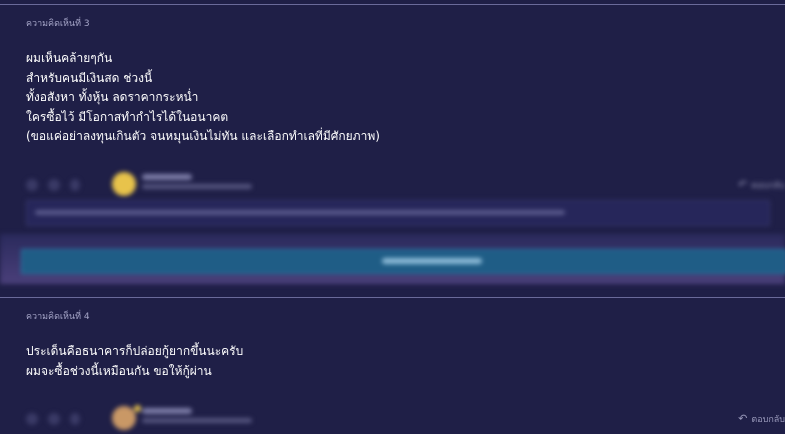  I want to click on submit-reply-button, so click(403, 261).